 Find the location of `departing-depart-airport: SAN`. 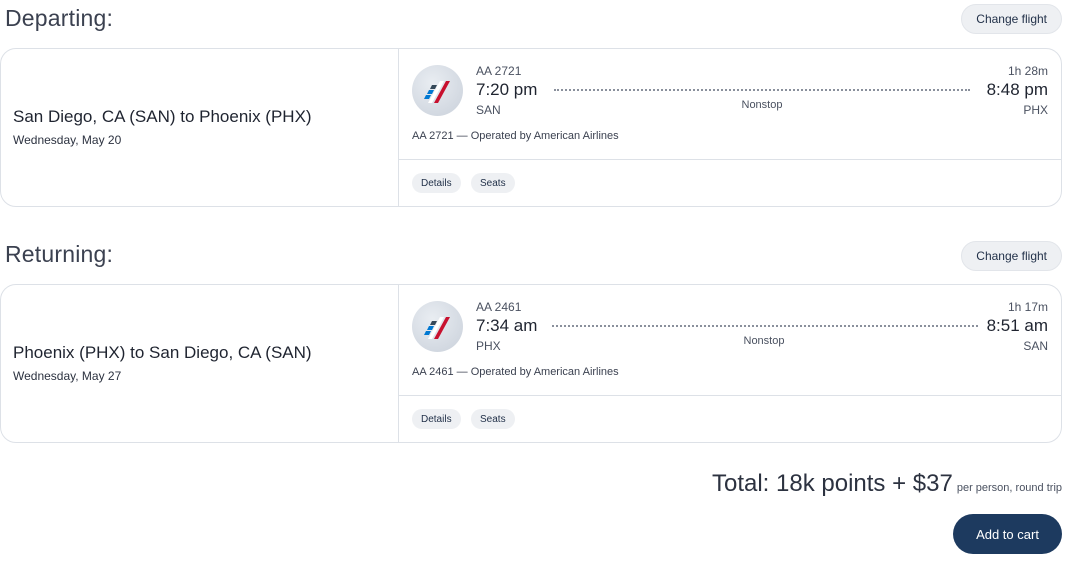

departing-depart-airport: SAN is located at coordinates (488, 110).